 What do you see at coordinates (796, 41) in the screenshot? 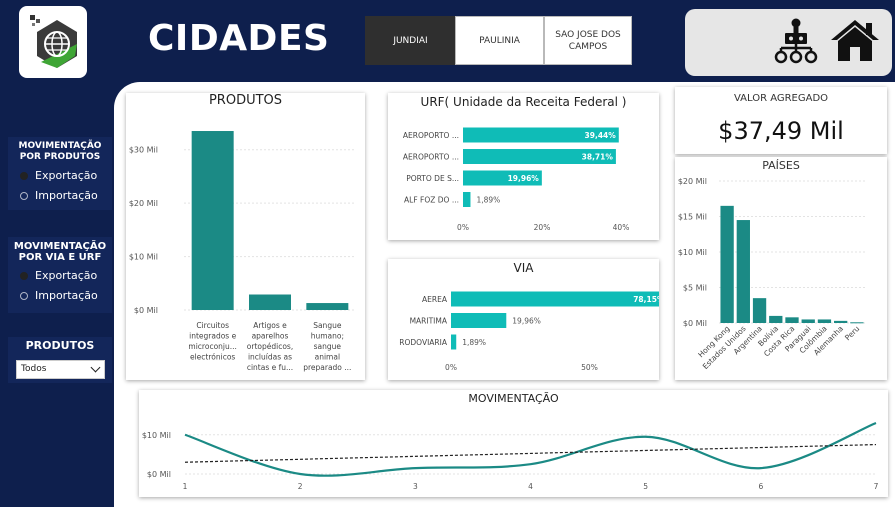
I see `hierarchy-icon` at bounding box center [796, 41].